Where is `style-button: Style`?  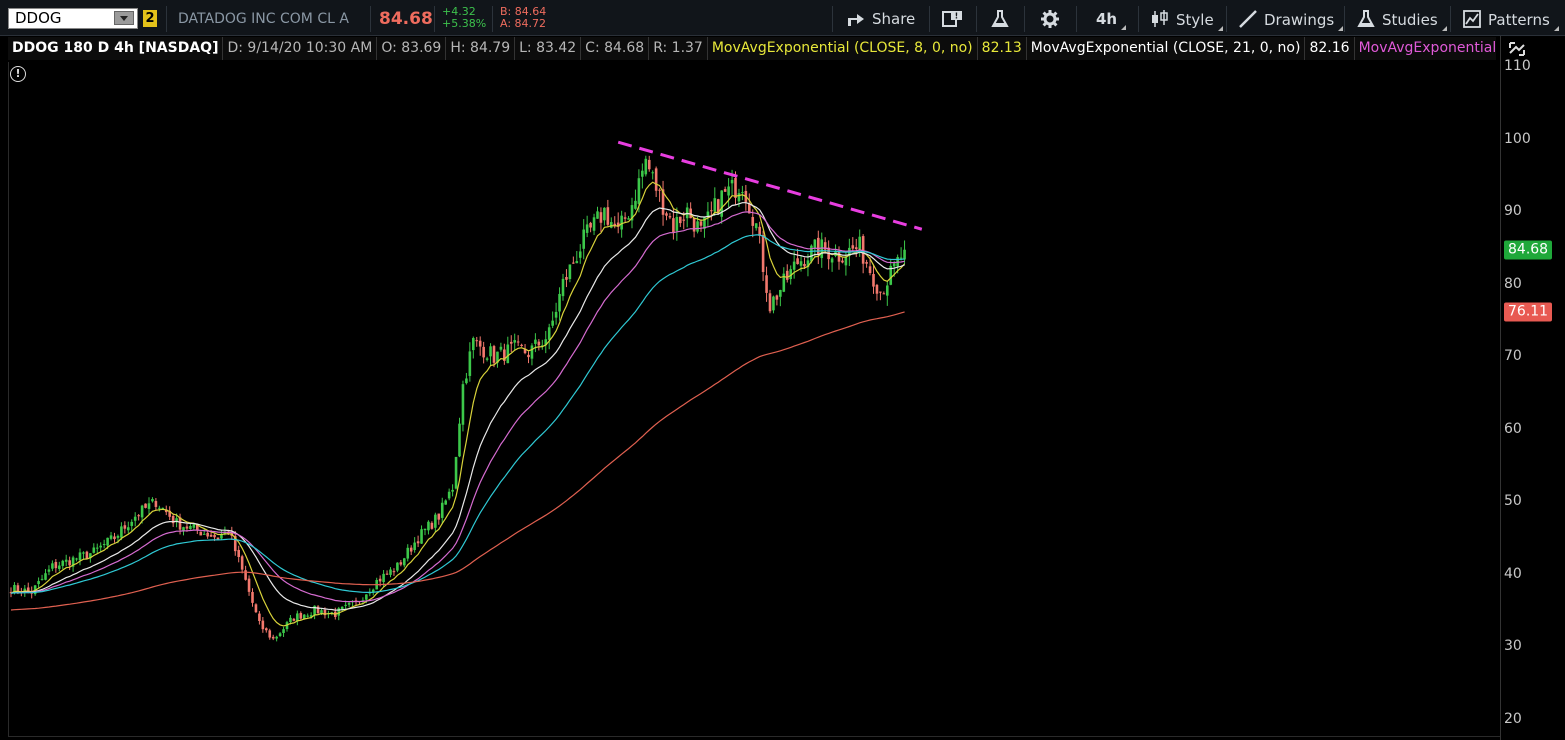
style-button: Style is located at coordinates (1186, 20).